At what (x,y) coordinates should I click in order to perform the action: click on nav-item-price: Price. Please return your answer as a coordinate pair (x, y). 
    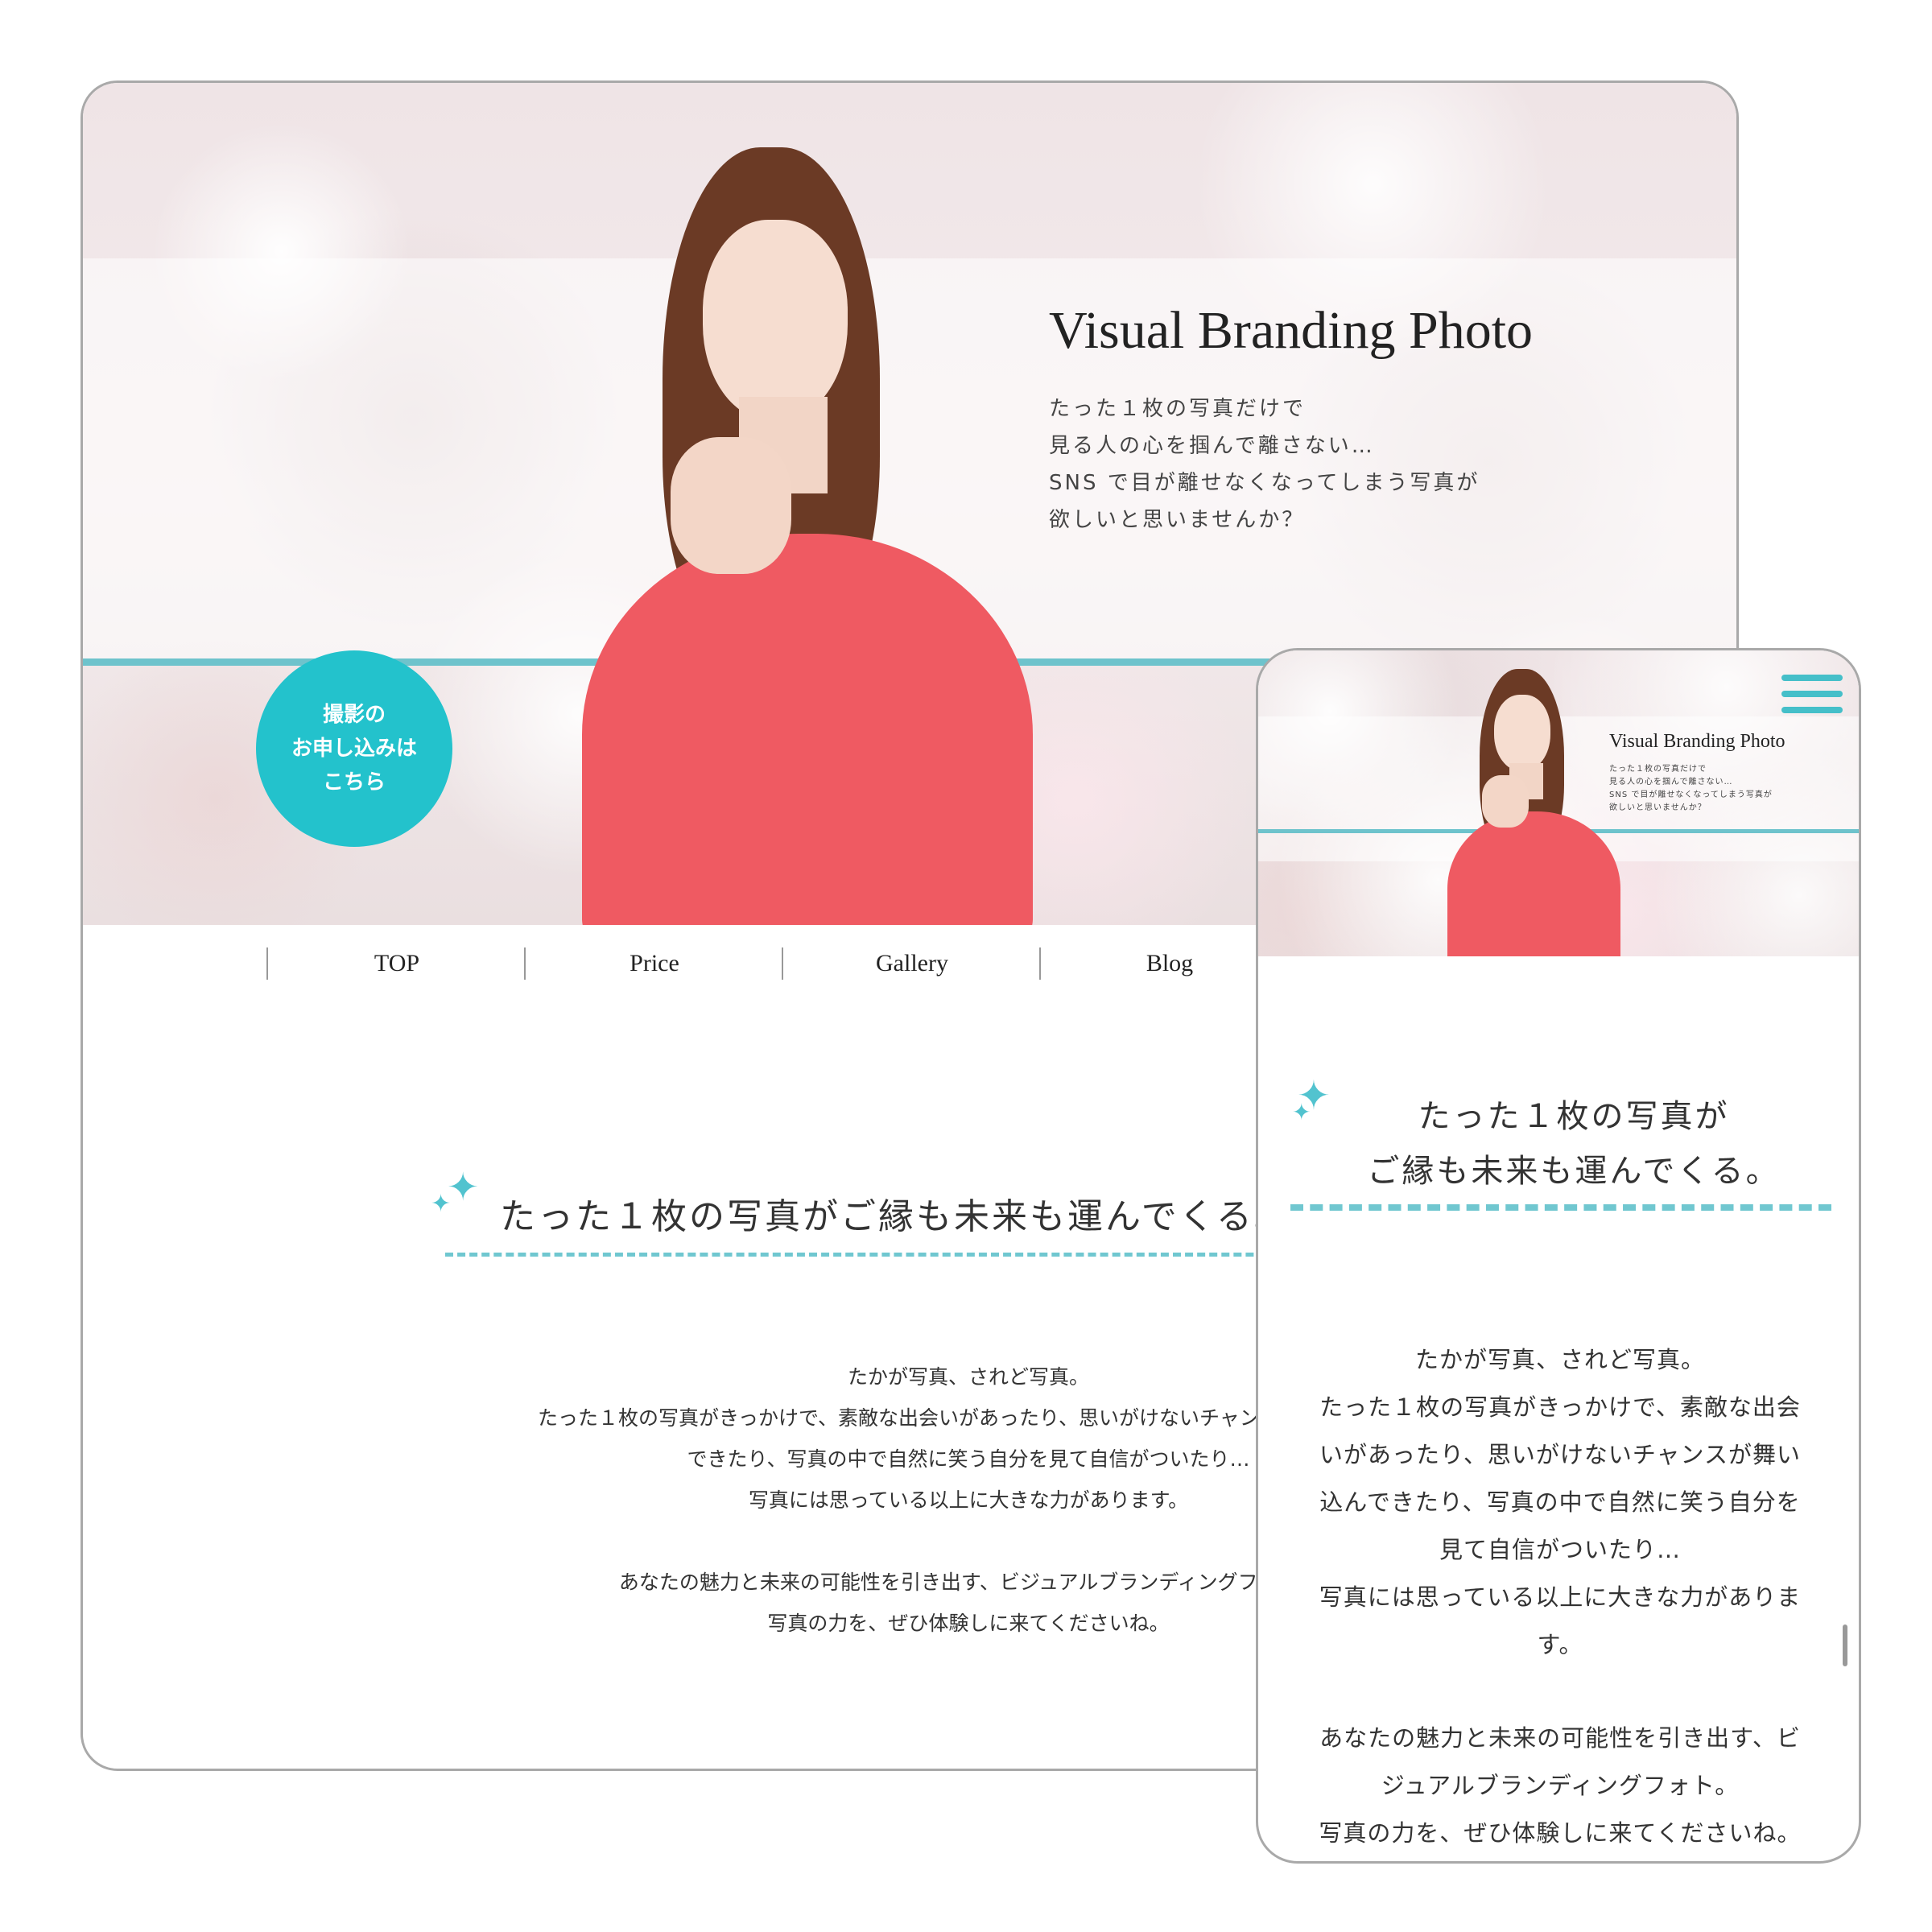
    Looking at the image, I should click on (653, 964).